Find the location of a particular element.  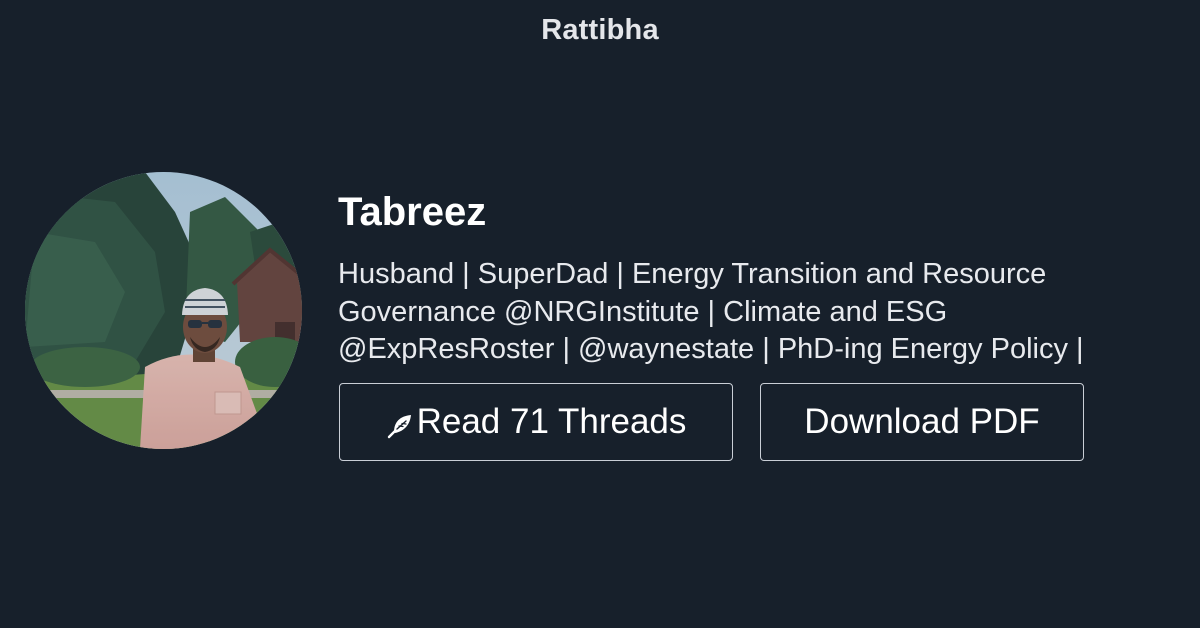

download-pdf-label: Download PDF is located at coordinates (922, 421).